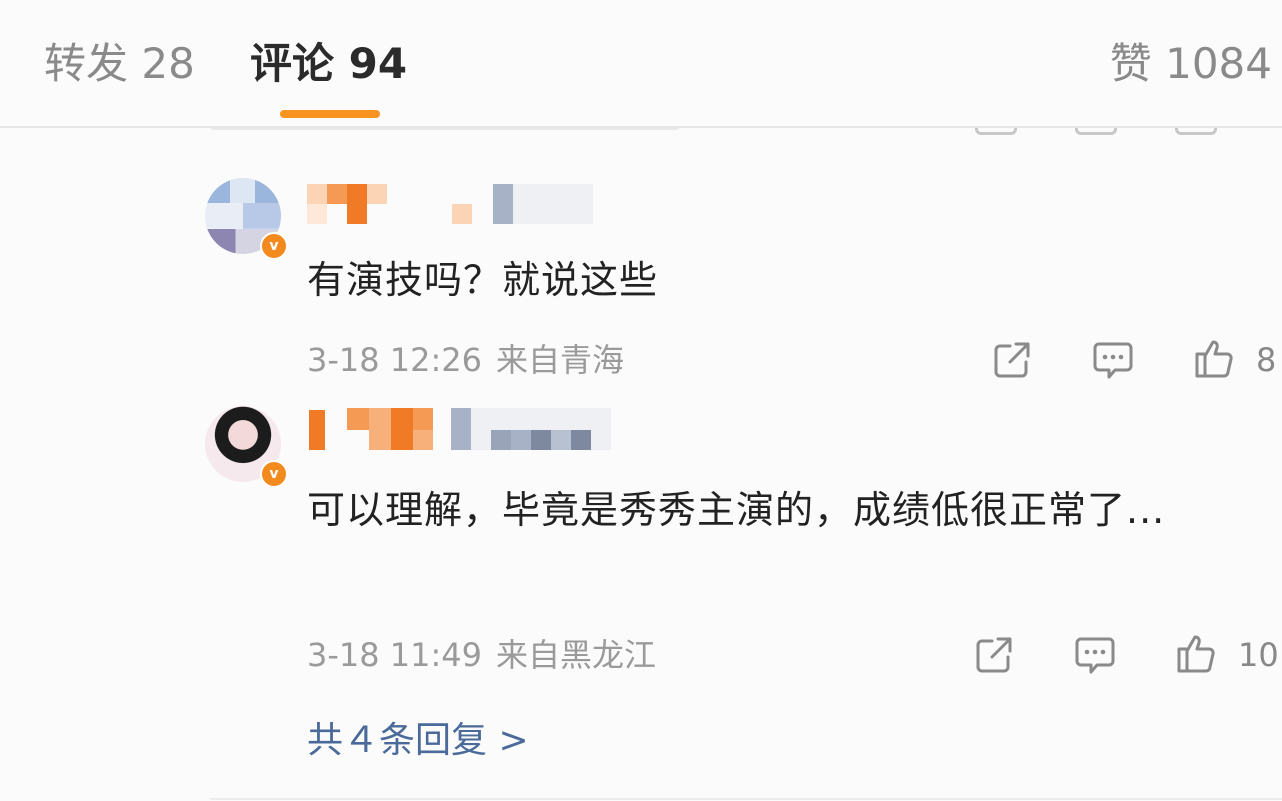 This screenshot has height=801, width=1282. Describe the element at coordinates (1258, 655) in the screenshot. I see `like-count: 10` at that location.